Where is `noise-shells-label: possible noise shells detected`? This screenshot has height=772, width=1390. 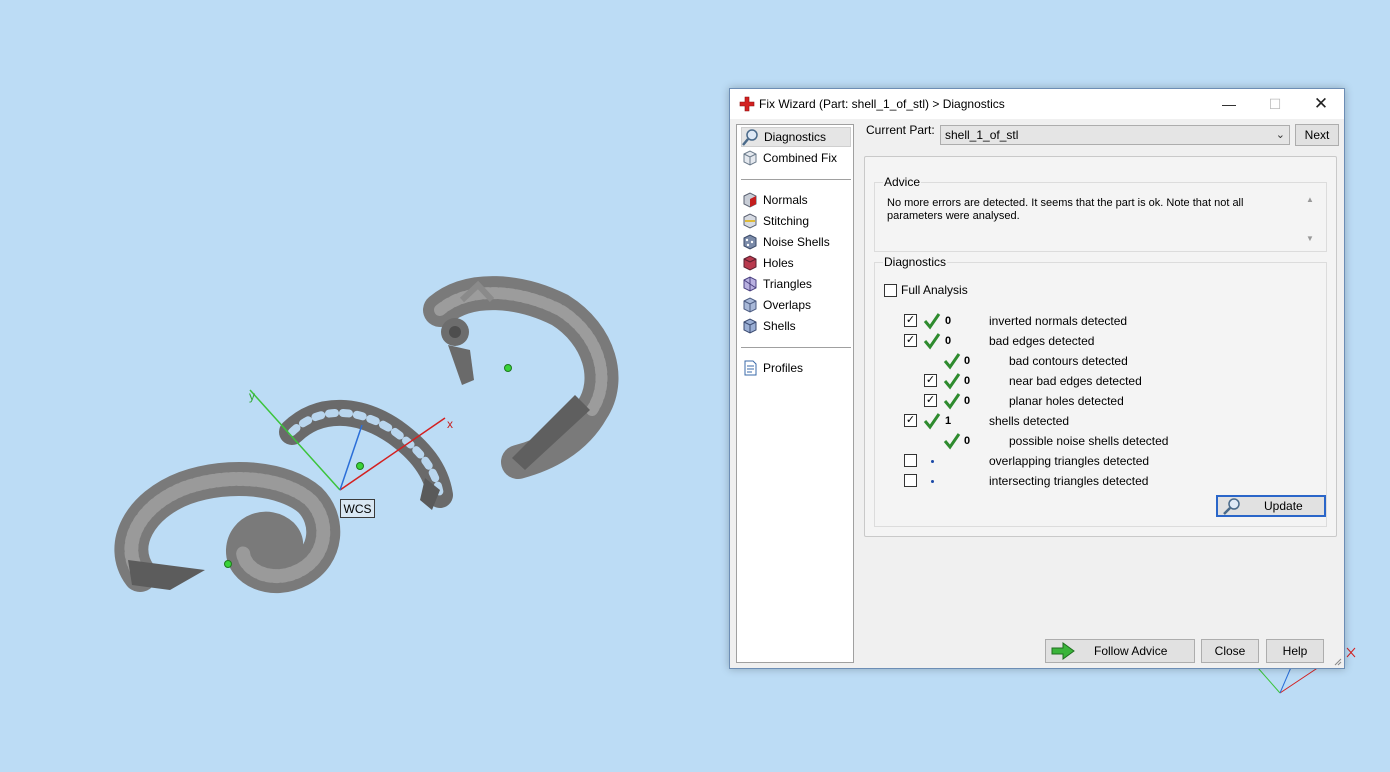
noise-shells-label: possible noise shells detected is located at coordinates (1089, 441).